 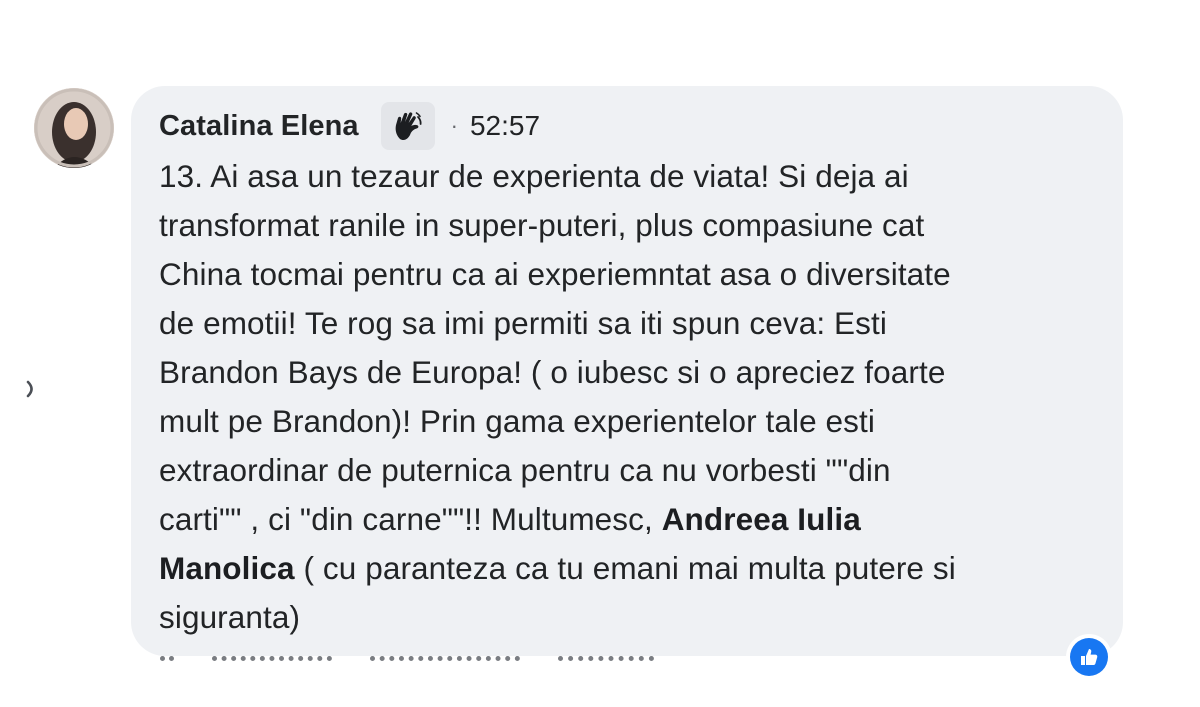 I want to click on chevron-right-icon, so click(x=31, y=389).